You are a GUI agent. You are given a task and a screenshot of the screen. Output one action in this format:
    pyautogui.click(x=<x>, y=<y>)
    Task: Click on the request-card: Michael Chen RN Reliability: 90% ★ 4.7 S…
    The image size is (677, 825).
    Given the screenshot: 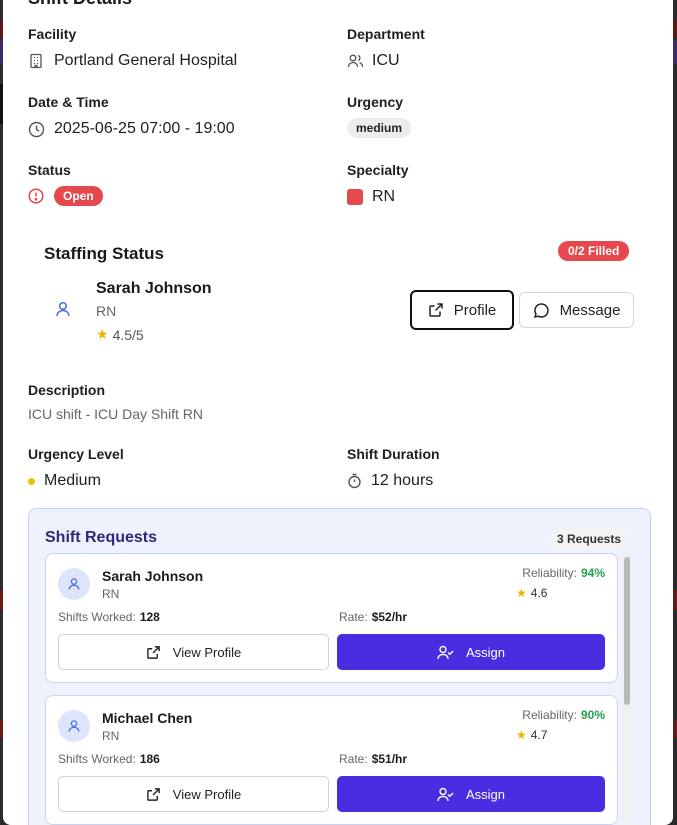 What is the action you would take?
    pyautogui.click(x=331, y=760)
    